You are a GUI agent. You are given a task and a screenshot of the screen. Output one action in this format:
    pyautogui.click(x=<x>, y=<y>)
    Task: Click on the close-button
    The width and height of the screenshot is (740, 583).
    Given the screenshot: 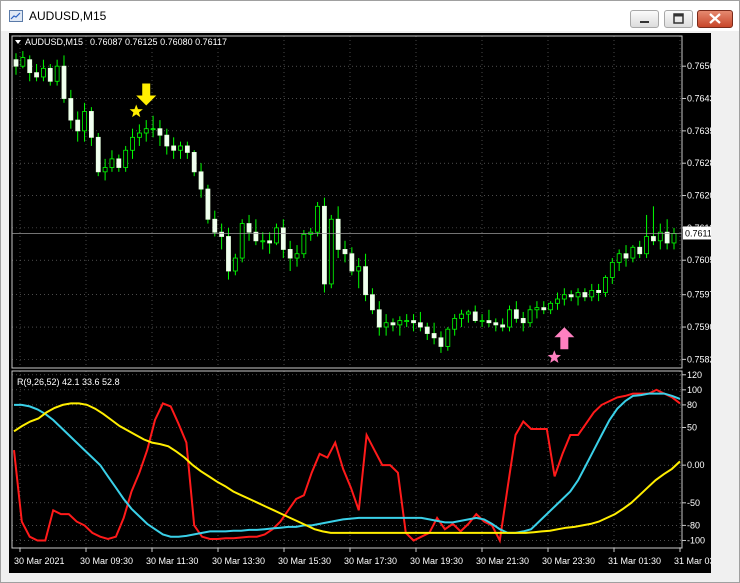 What is the action you would take?
    pyautogui.click(x=715, y=19)
    